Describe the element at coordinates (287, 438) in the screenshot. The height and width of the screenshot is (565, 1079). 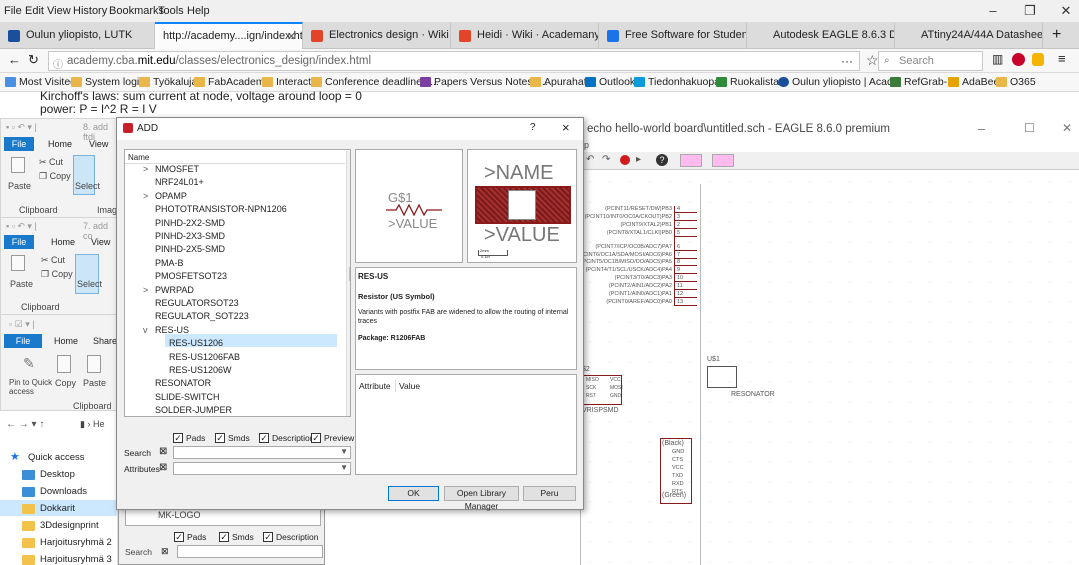
I see `description-checkbox: ✓ Description` at that location.